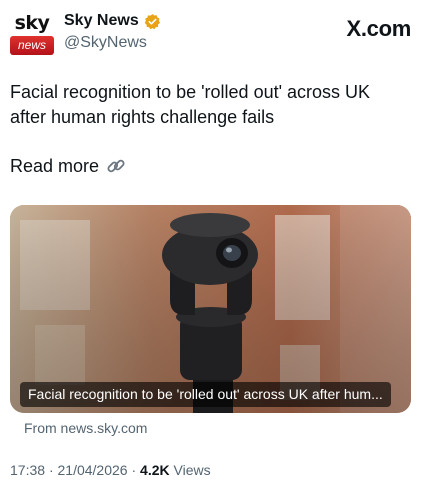 Image resolution: width=421 pixels, height=480 pixels. I want to click on read-more: Read more, so click(68, 166).